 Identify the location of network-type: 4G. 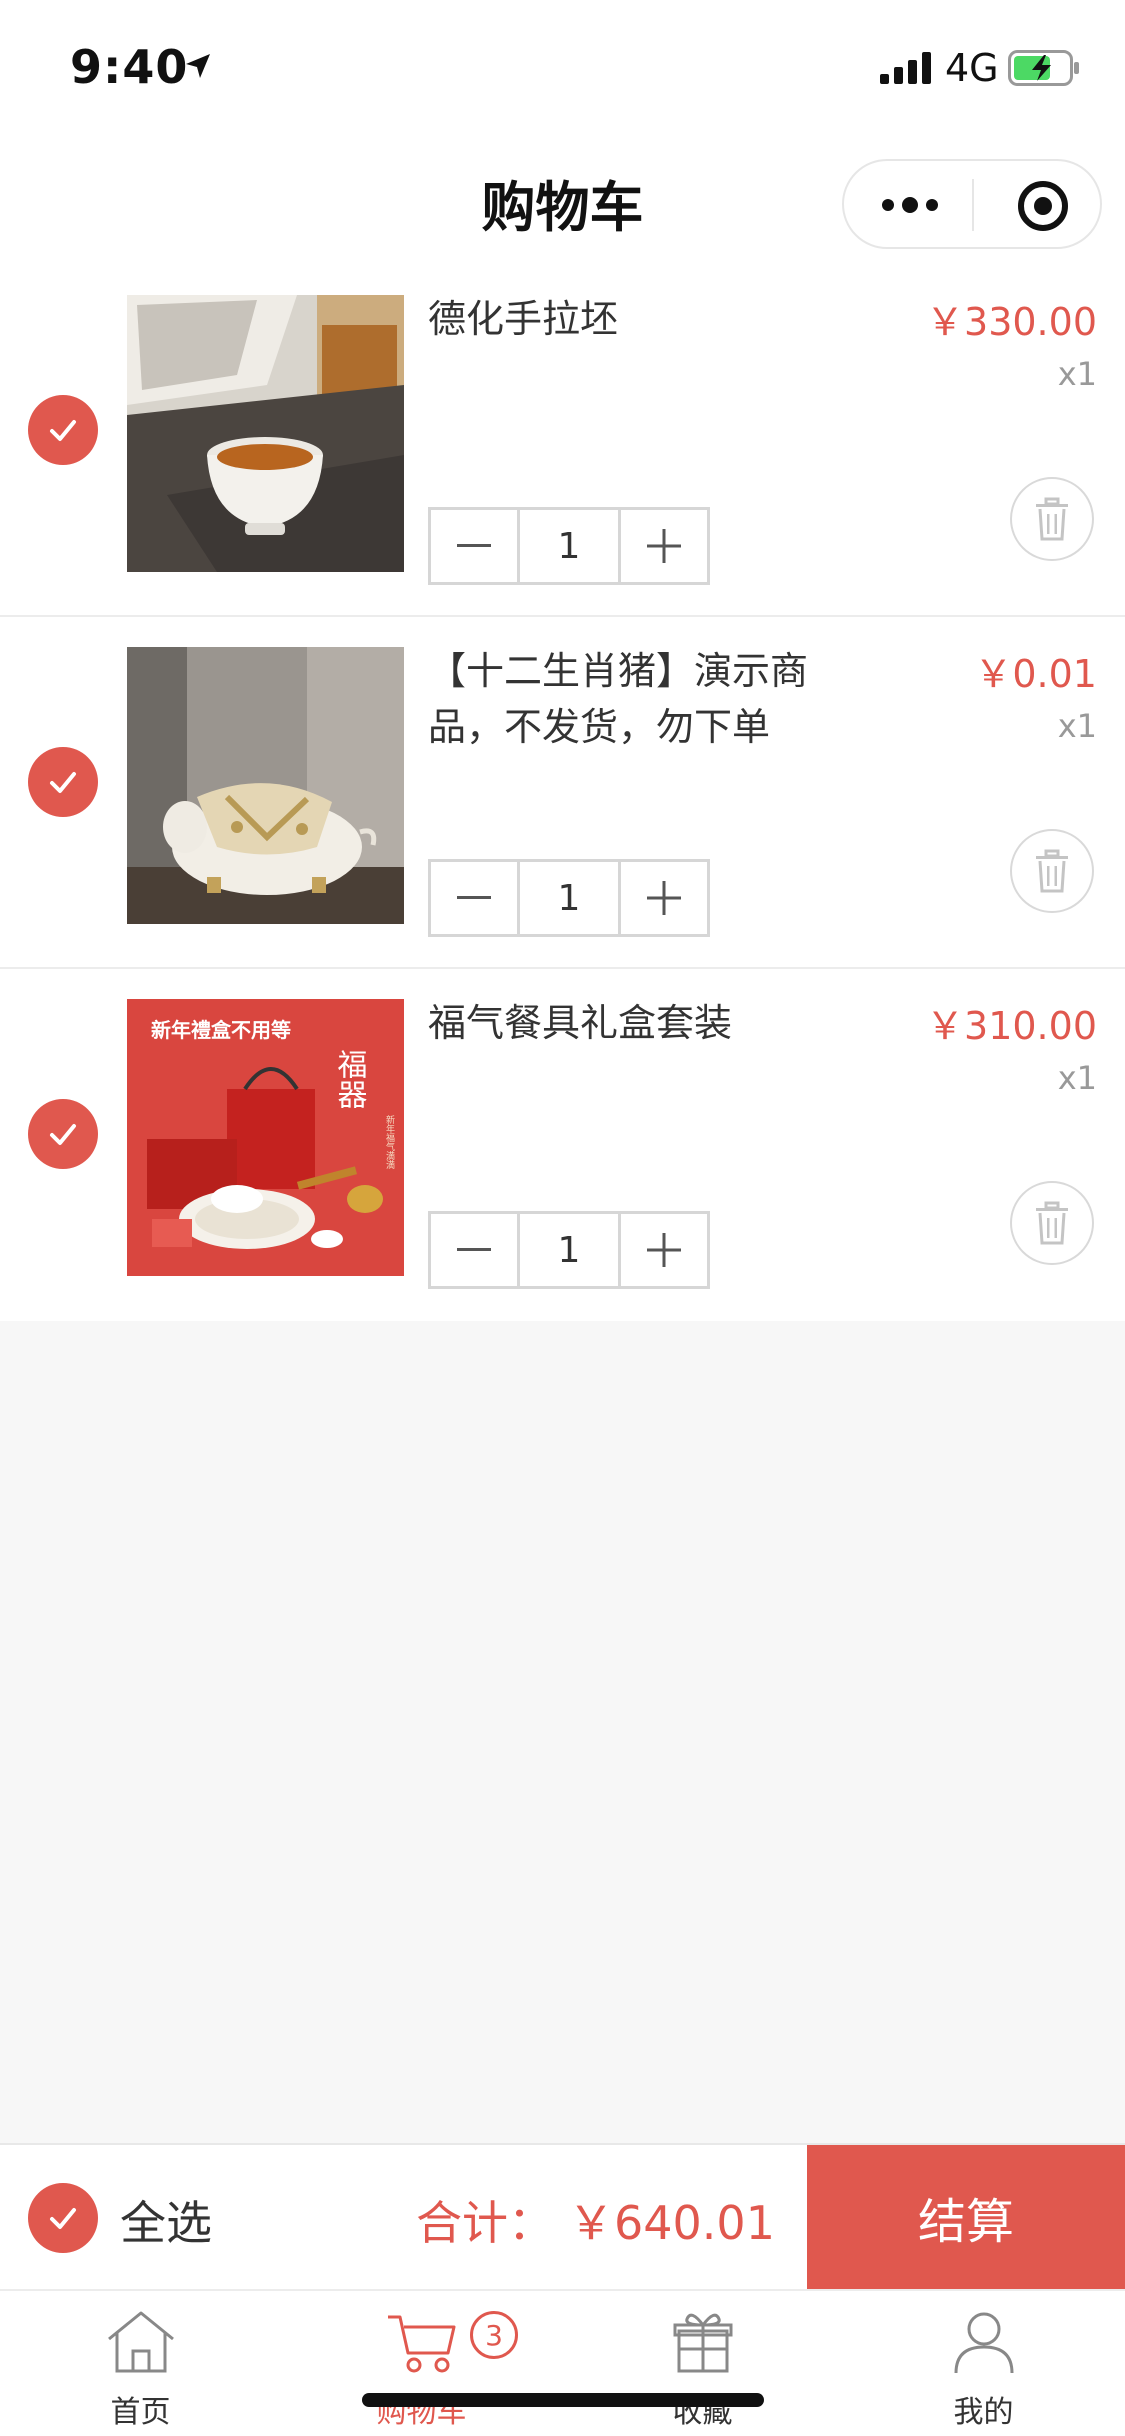
(972, 68).